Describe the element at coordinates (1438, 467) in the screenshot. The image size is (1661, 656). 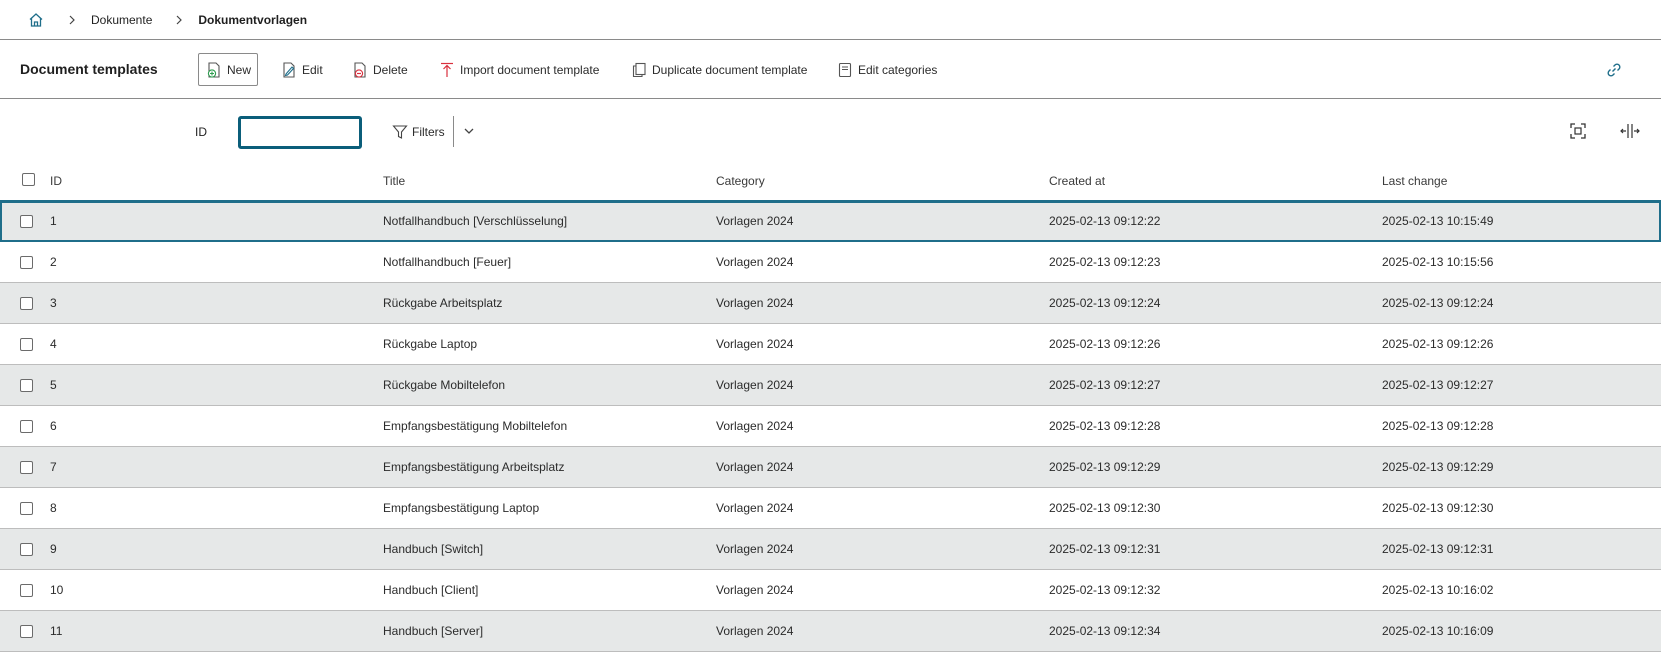
I see `cell-last-change: 2025-02-13 09:12:29` at that location.